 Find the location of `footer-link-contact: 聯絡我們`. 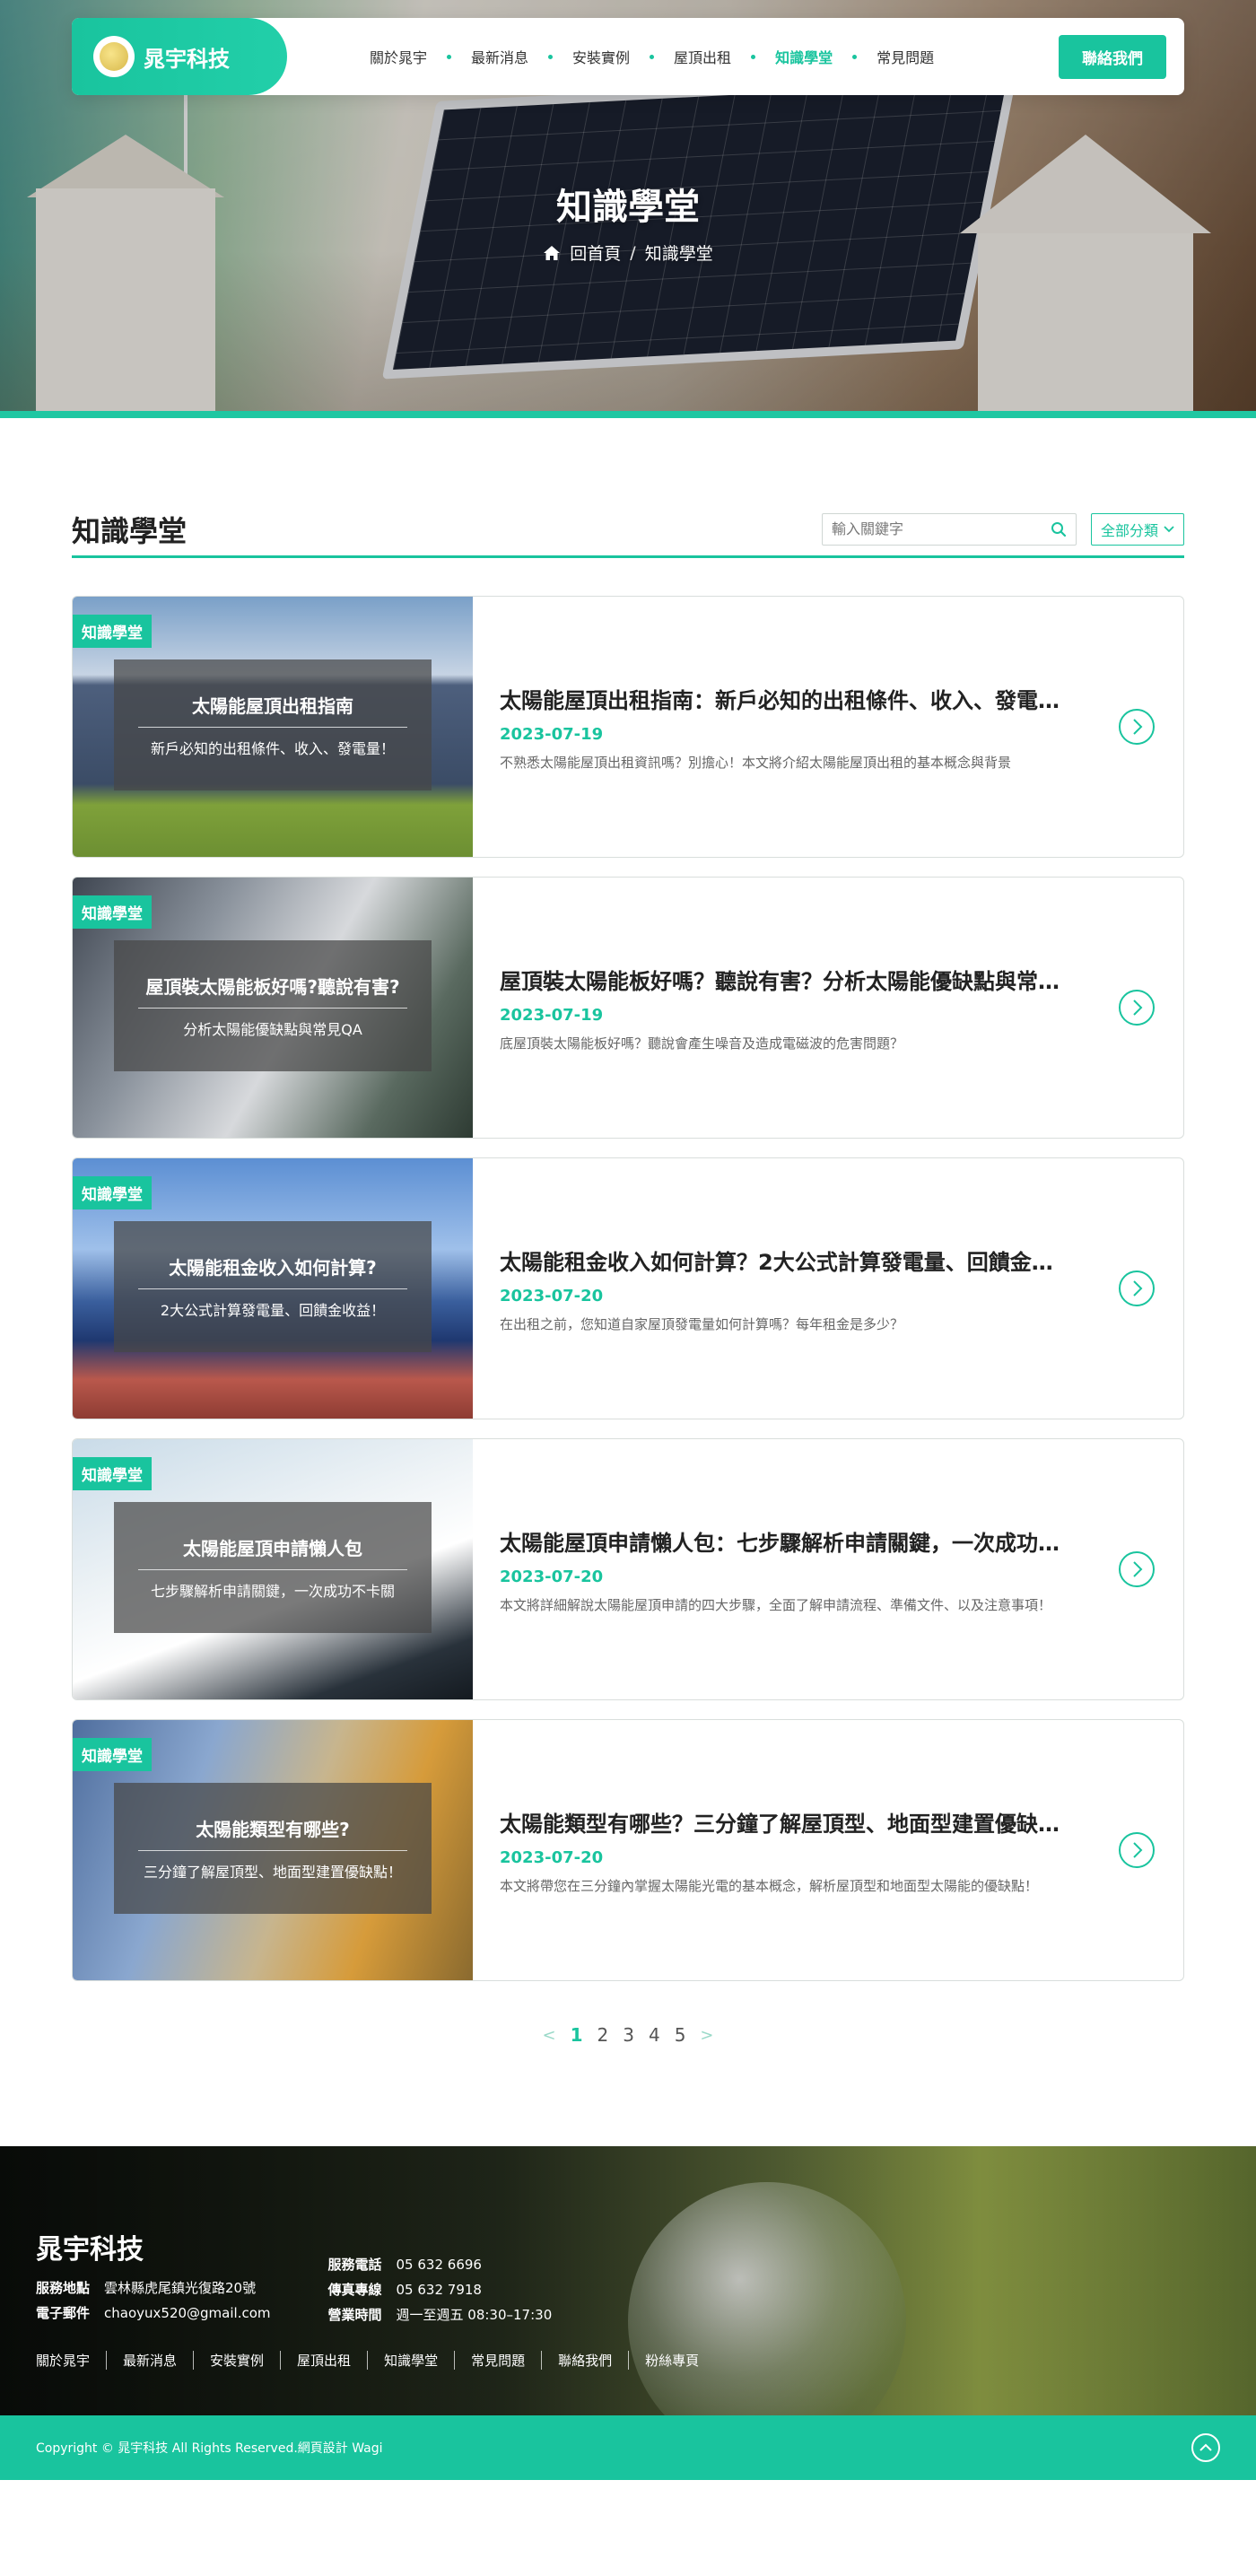

footer-link-contact: 聯絡我們 is located at coordinates (584, 2361).